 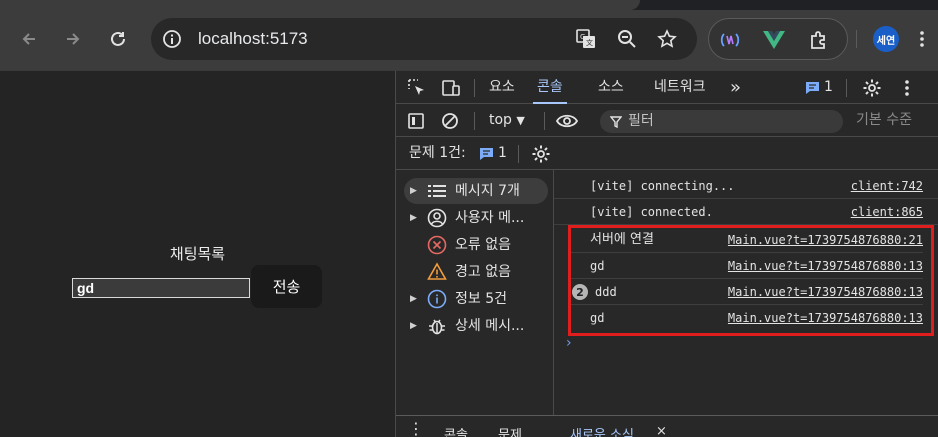 I want to click on inspect-button, so click(x=417, y=88).